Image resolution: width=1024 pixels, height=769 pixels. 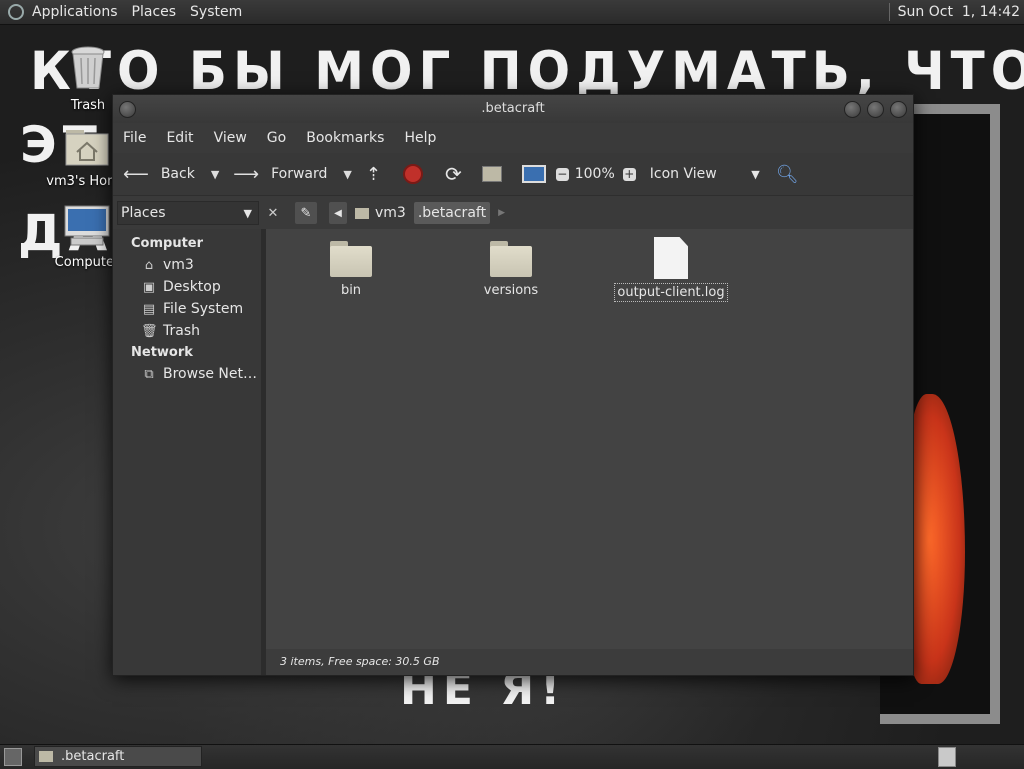 I want to click on view-mode-dropdown-icon: ▼, so click(x=755, y=174).